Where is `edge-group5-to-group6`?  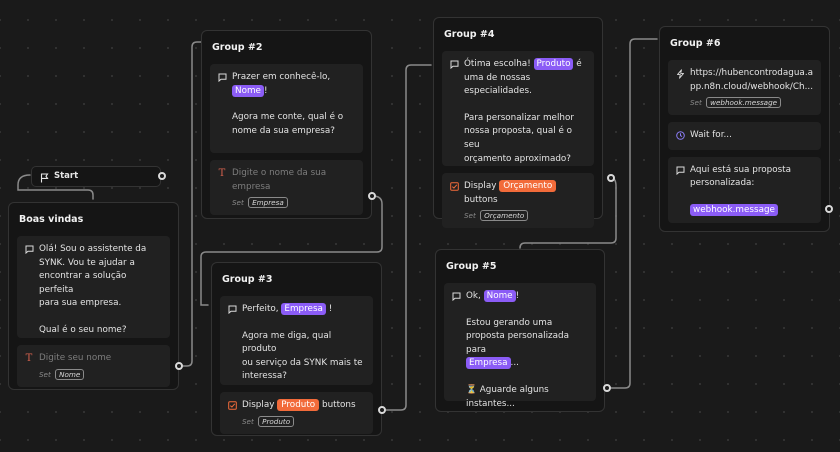
edge-group5-to-group6 is located at coordinates (632, 213).